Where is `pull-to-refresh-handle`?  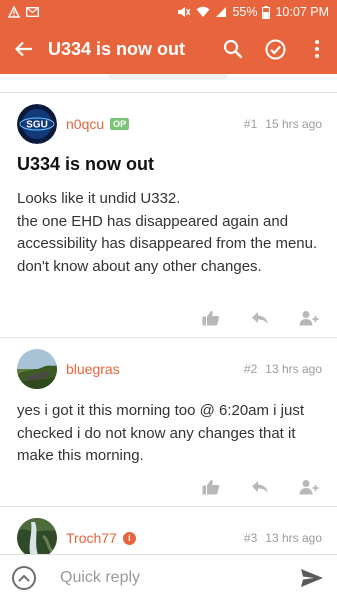 pull-to-refresh-handle is located at coordinates (168, 77).